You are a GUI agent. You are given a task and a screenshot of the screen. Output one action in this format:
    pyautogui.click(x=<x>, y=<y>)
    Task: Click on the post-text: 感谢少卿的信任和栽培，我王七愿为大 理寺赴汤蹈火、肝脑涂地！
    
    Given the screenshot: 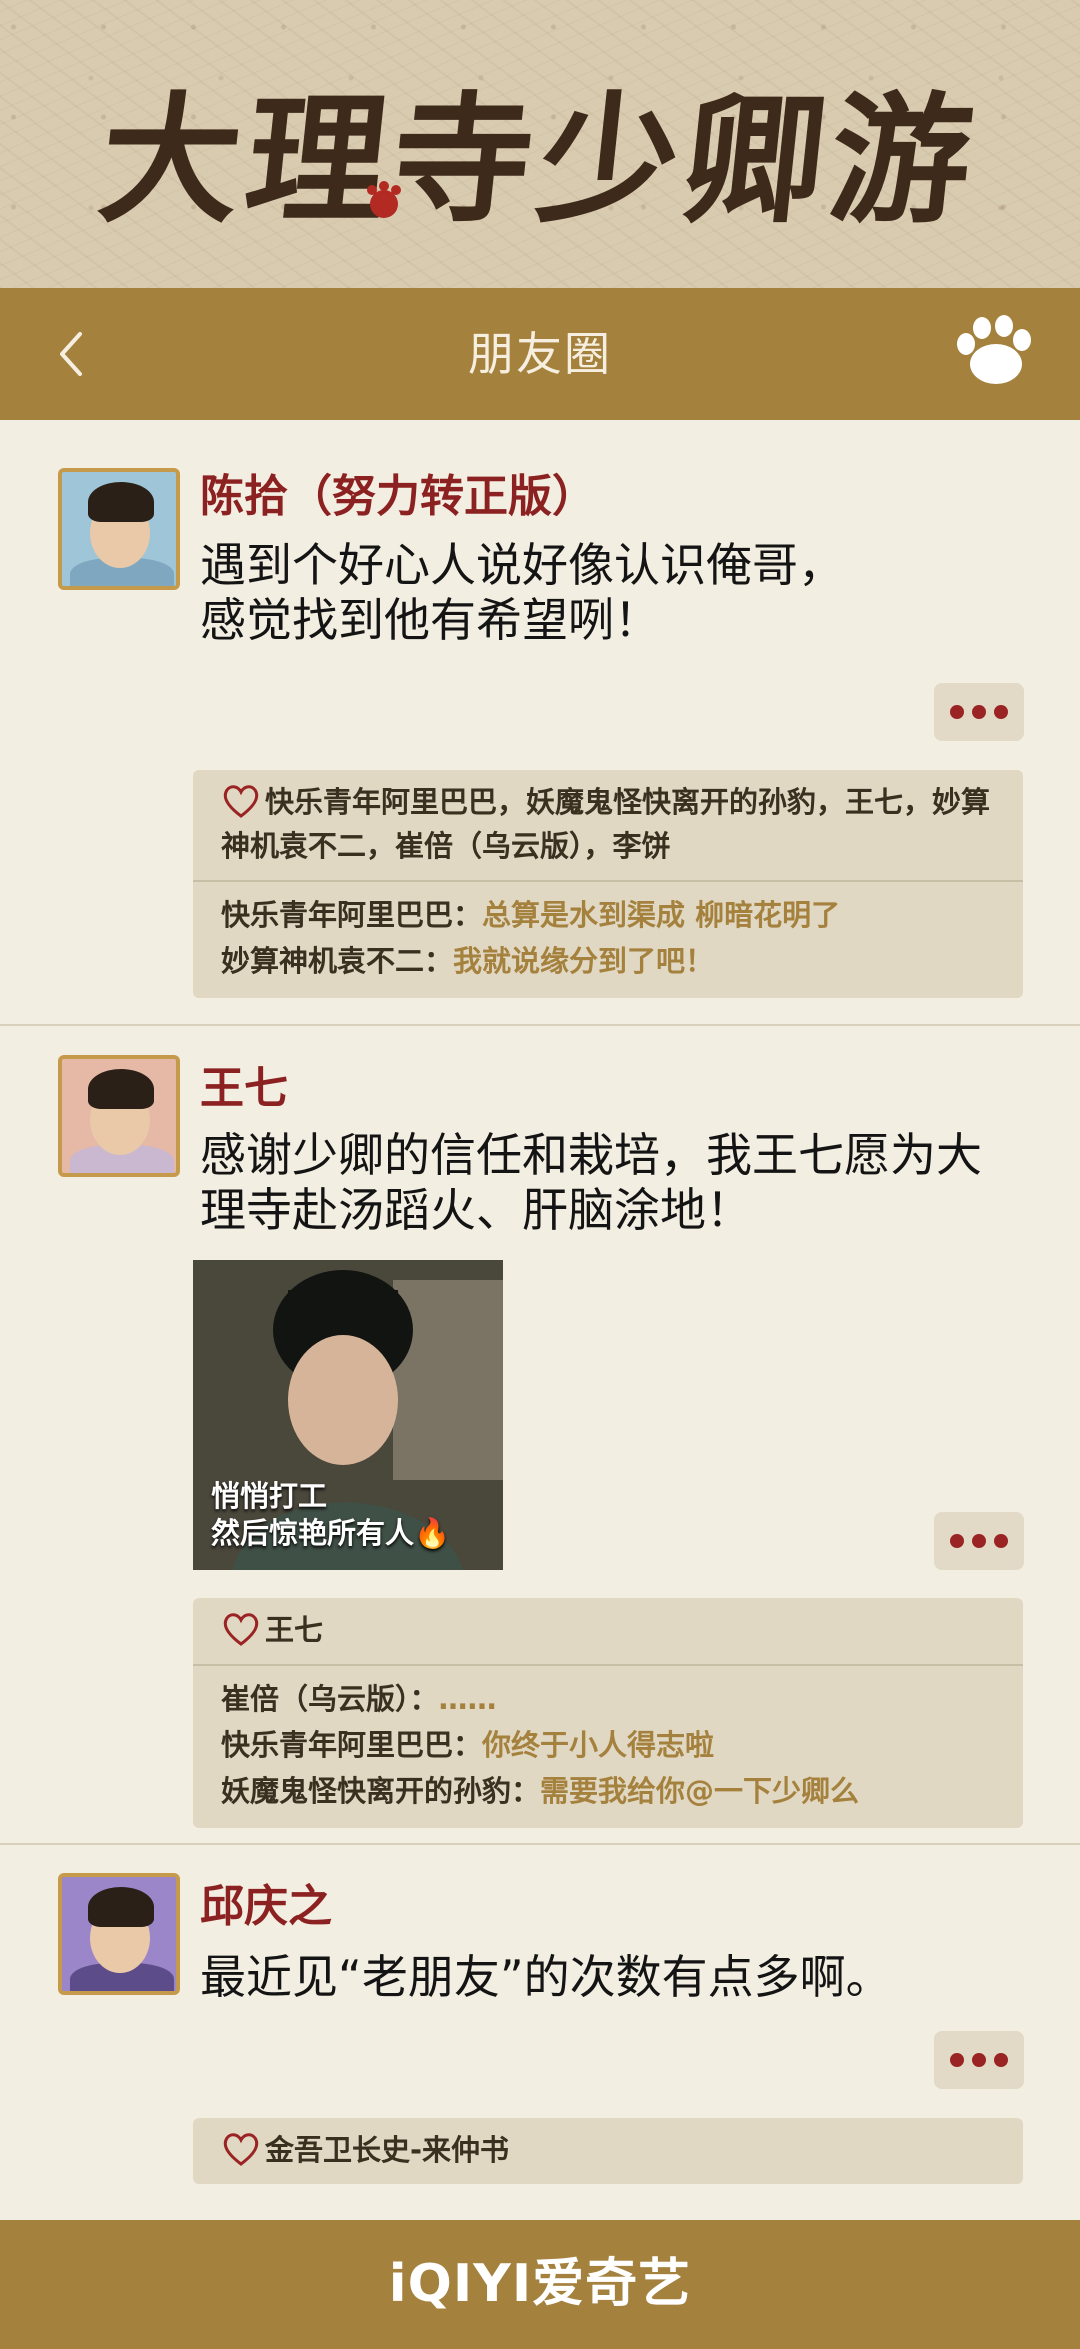 What is the action you would take?
    pyautogui.click(x=591, y=1182)
    